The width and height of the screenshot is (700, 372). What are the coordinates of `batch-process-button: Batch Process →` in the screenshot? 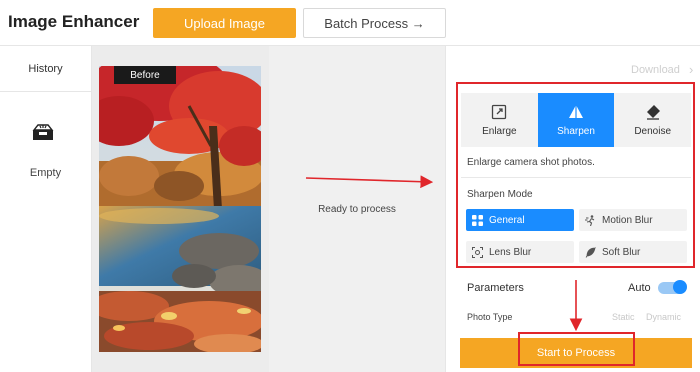 It's located at (374, 23).